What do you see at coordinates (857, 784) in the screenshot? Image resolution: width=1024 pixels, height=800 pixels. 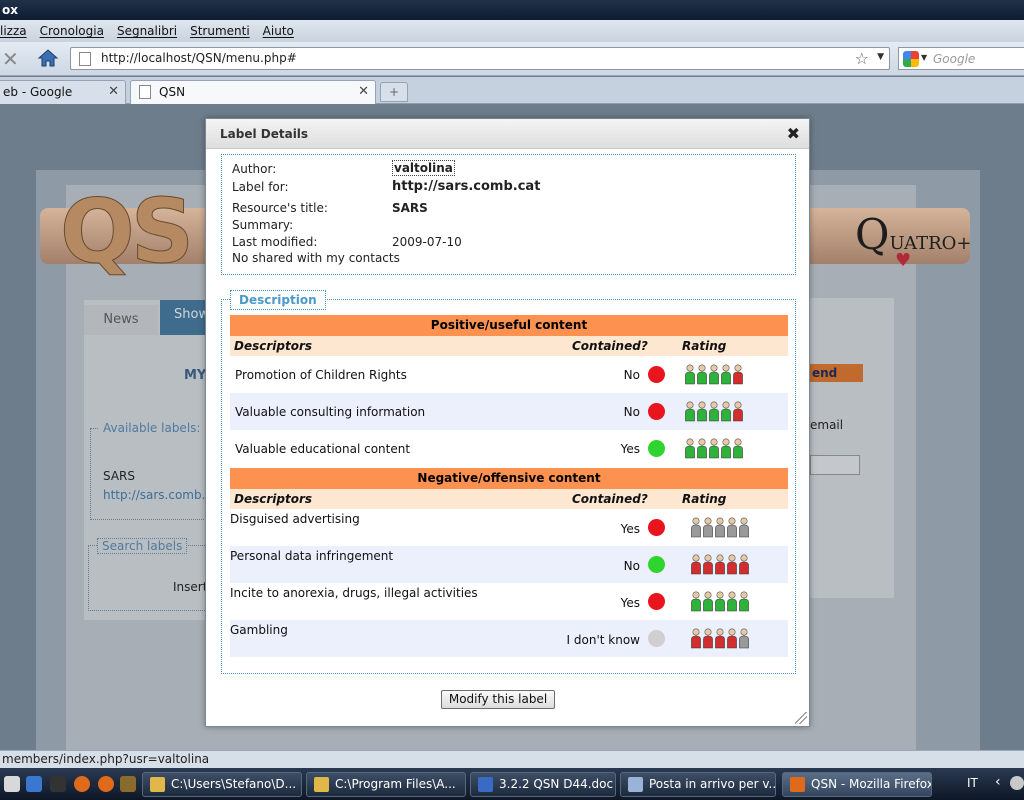 I see `taskbar-button: QSN - Mozilla Firefox` at bounding box center [857, 784].